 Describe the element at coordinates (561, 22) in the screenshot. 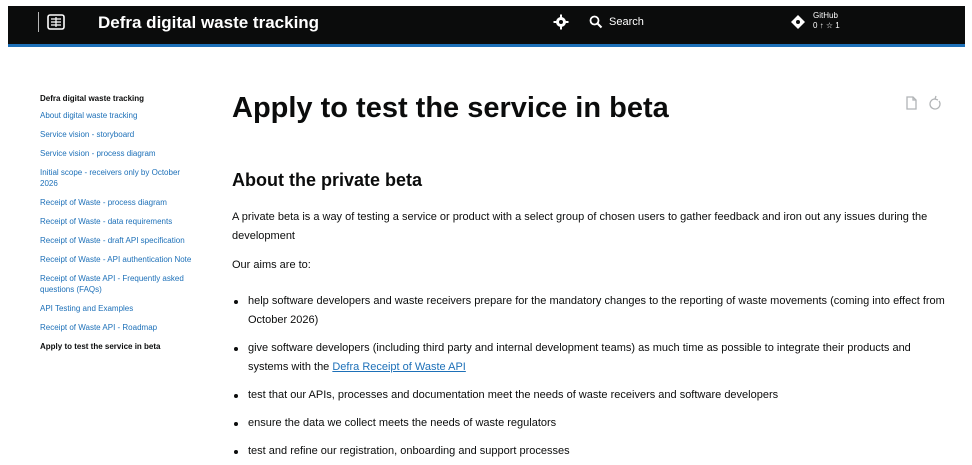

I see `gear-icon` at that location.